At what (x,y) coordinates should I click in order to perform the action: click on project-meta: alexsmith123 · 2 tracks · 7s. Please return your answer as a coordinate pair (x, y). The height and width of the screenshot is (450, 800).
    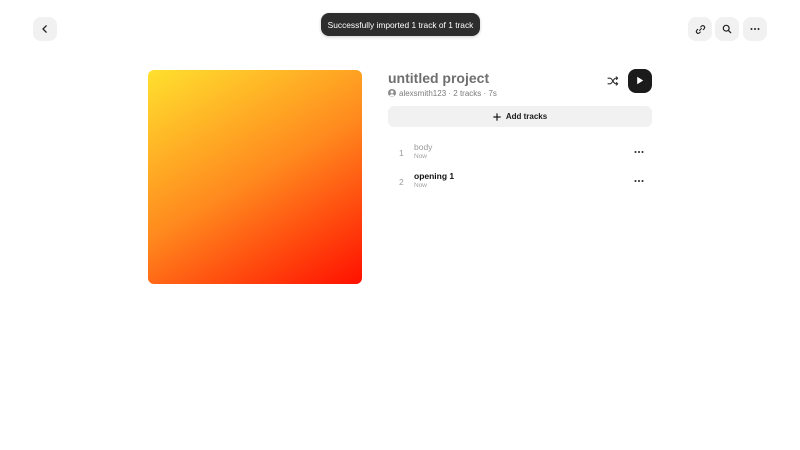
    Looking at the image, I should click on (442, 93).